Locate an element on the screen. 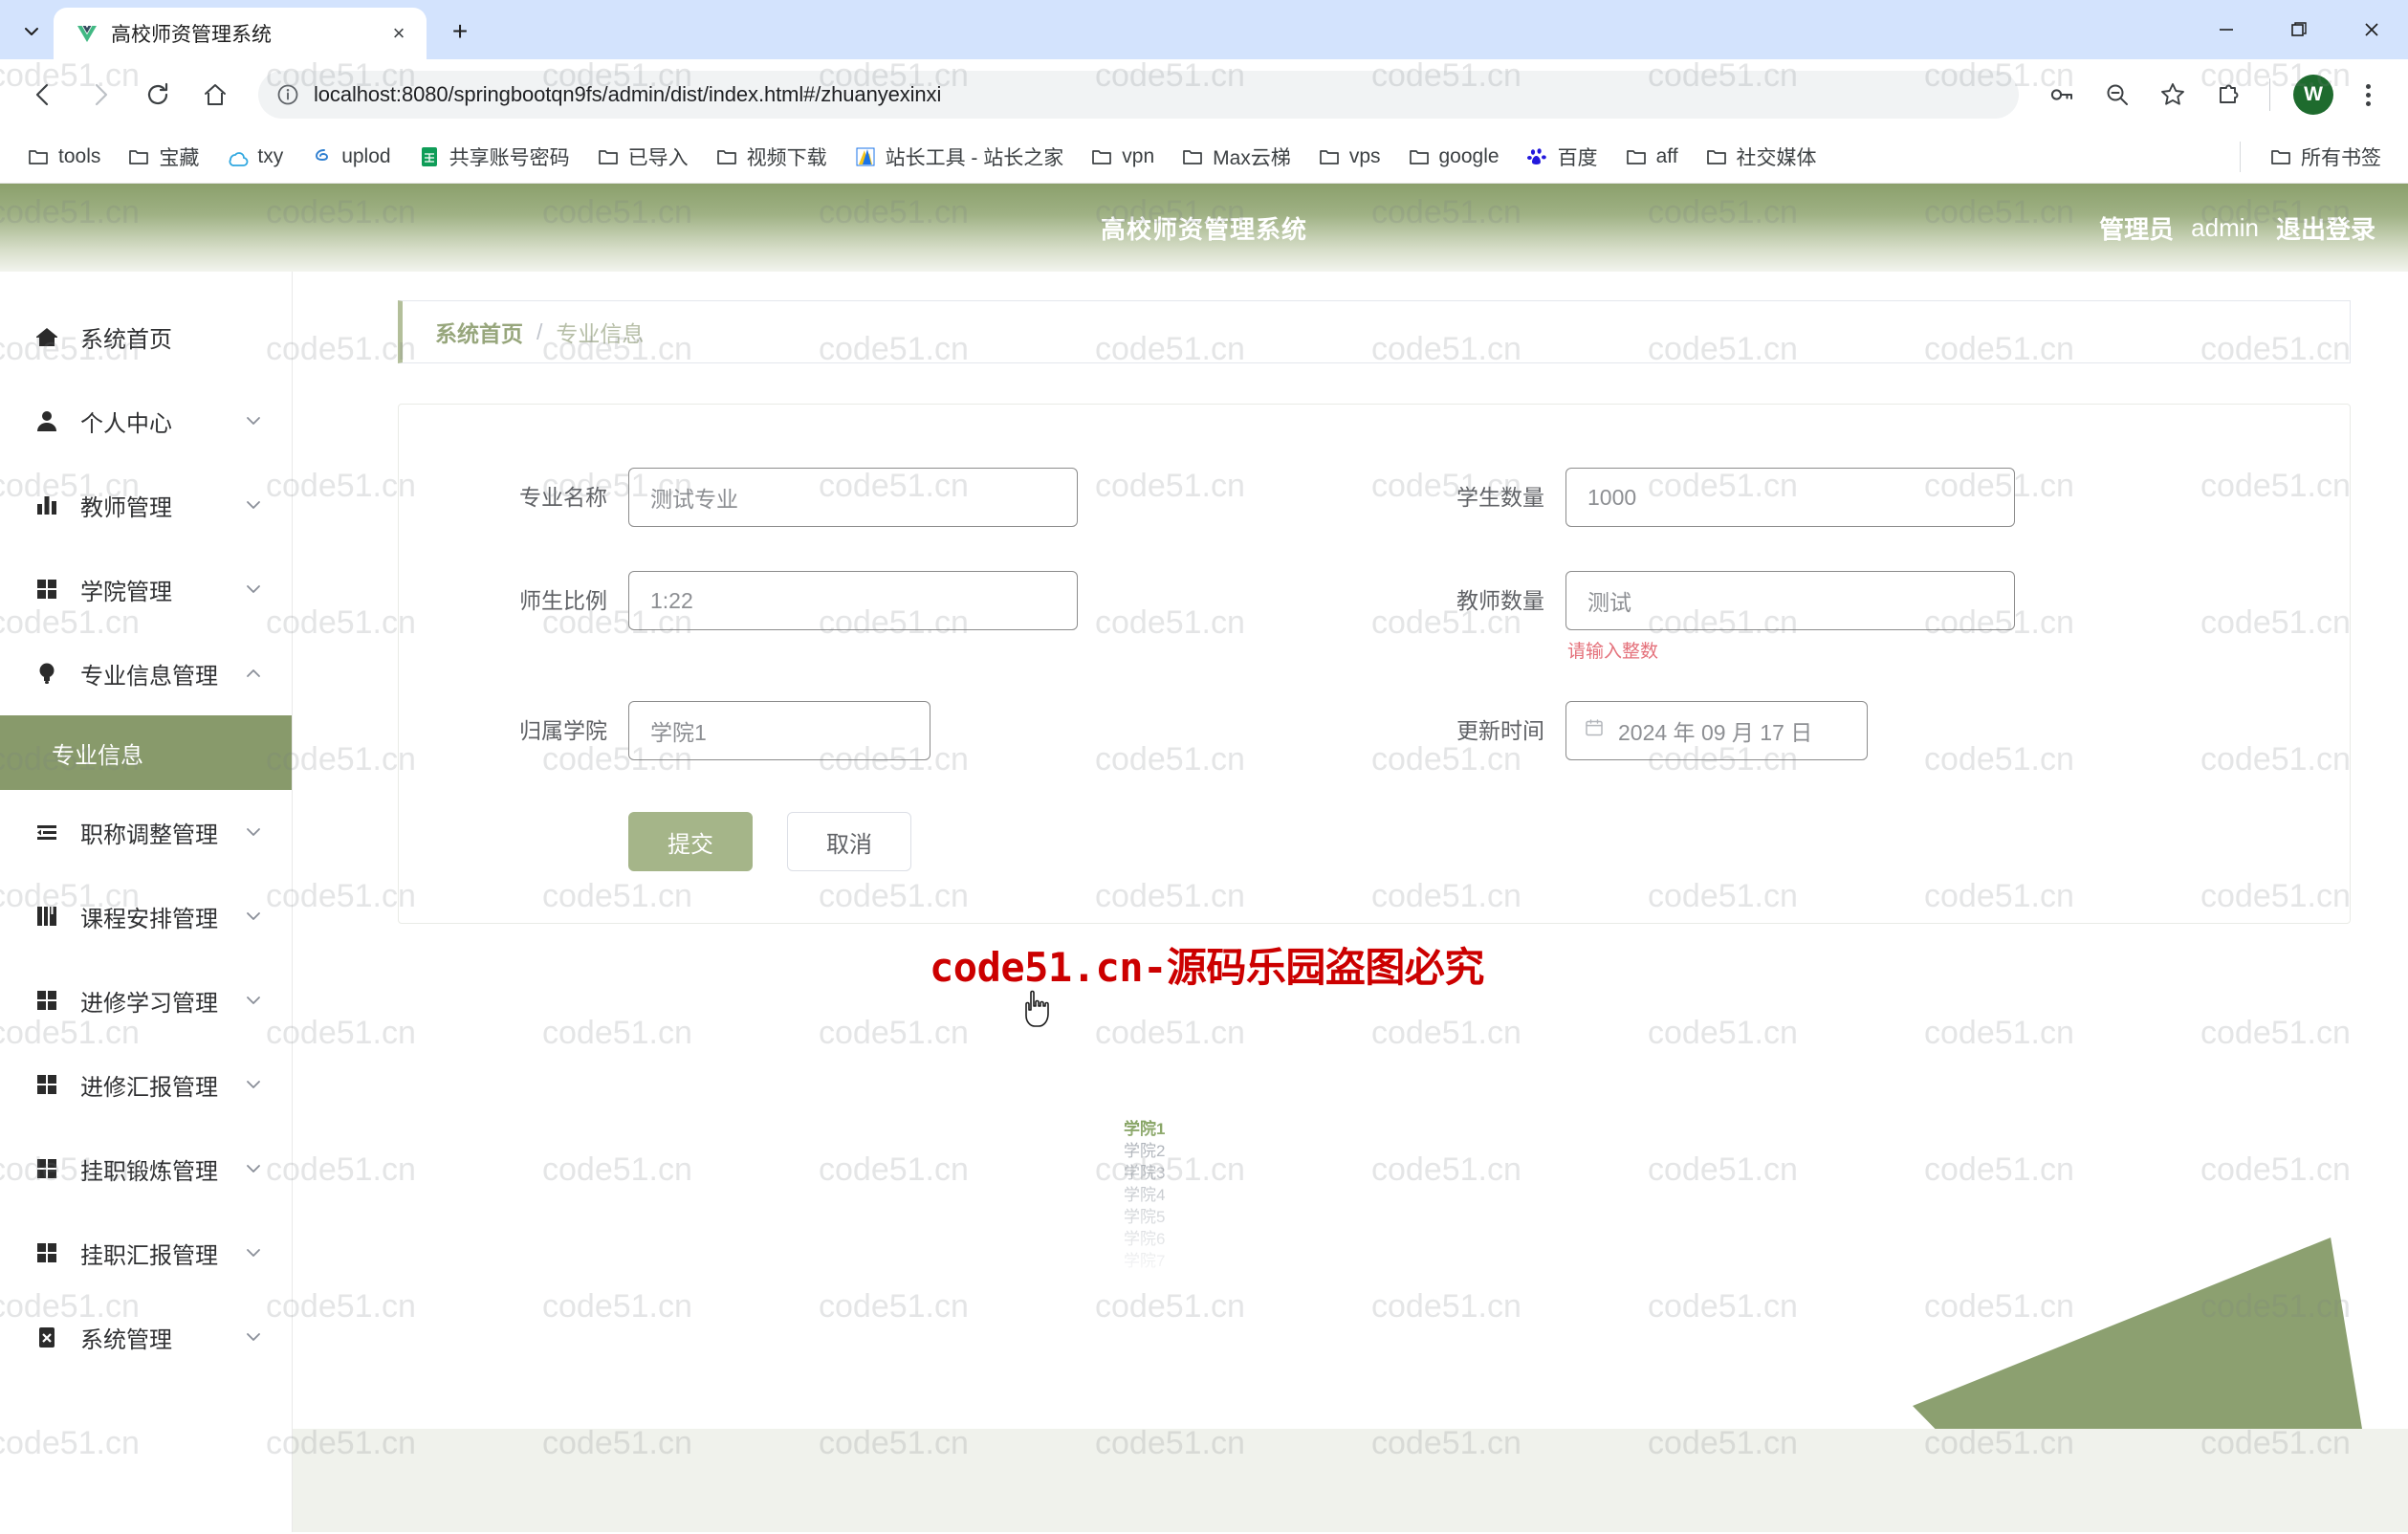  bookmark-vpn: vpn is located at coordinates (1123, 157).